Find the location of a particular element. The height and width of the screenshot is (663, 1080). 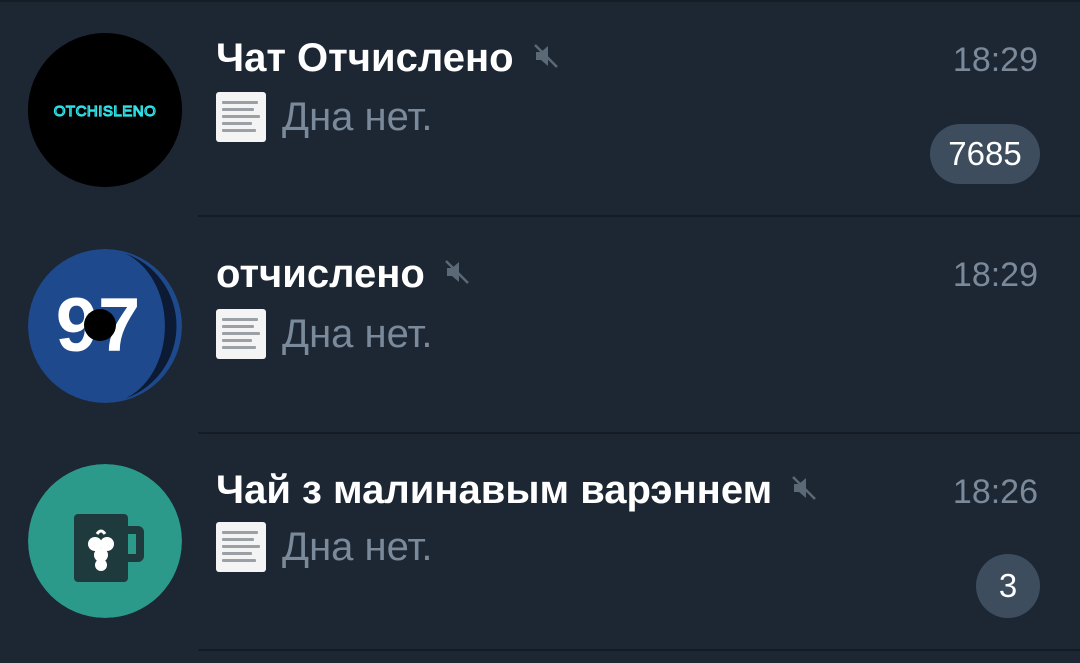

chat-title: Чай з малинавым варэннем is located at coordinates (517, 490).